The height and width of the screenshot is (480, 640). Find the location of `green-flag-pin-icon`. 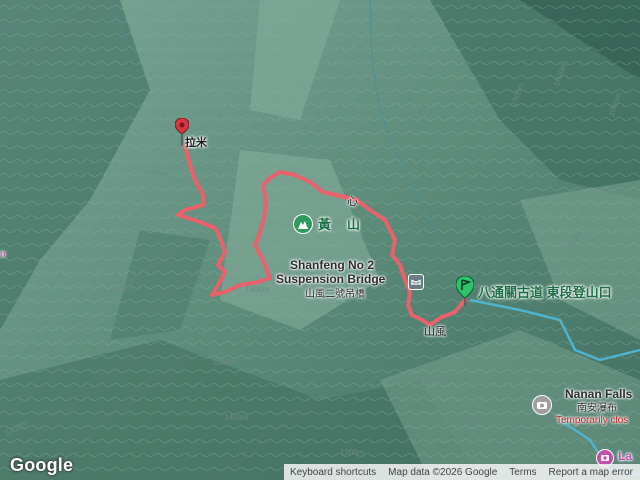

green-flag-pin-icon is located at coordinates (465, 290).